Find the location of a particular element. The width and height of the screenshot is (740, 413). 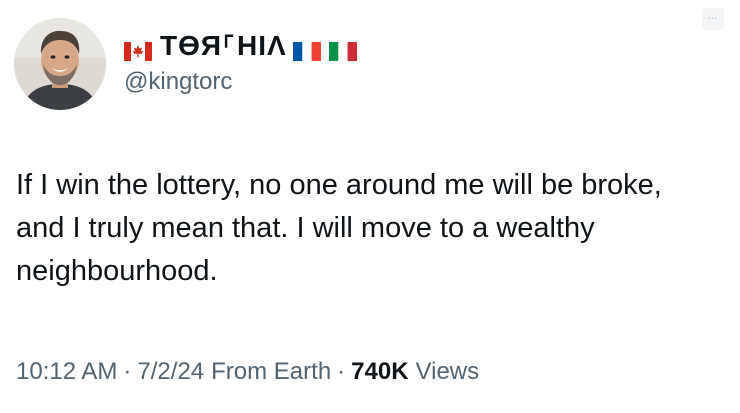

display-name-row: TӨЯ⸀HIΛ is located at coordinates (240, 45).